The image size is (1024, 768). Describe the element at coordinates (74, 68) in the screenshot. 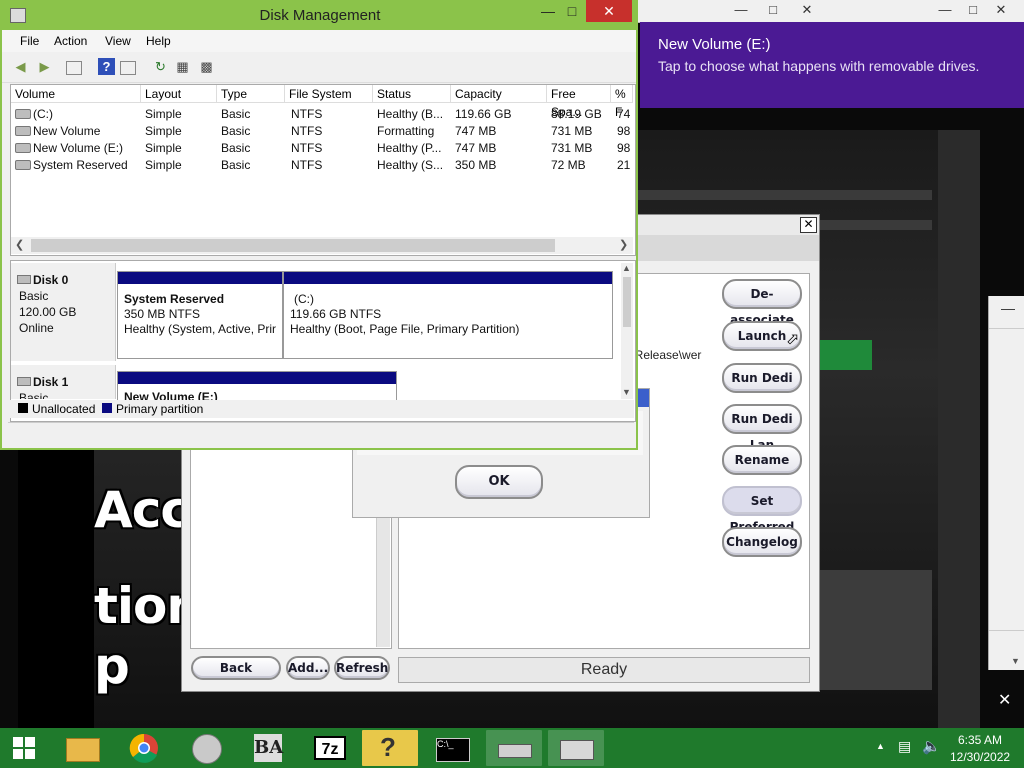

I see `console-tree-icon` at that location.